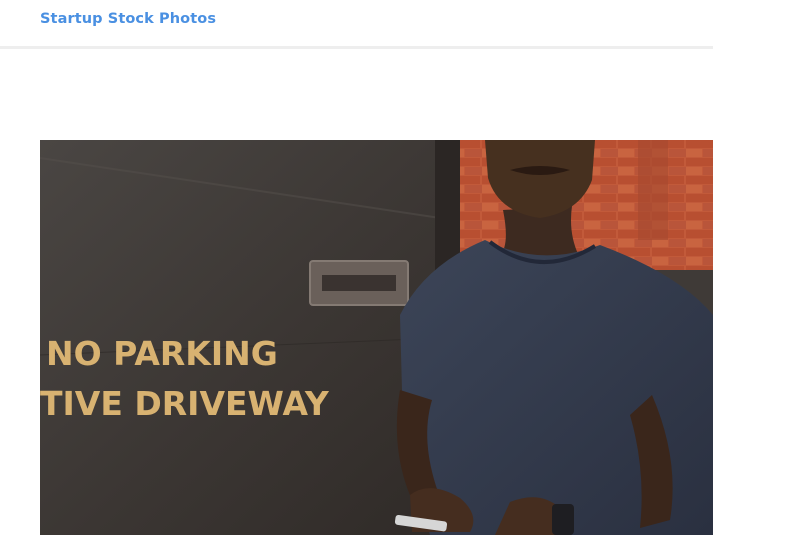 The width and height of the screenshot is (800, 535). What do you see at coordinates (356, 24) in the screenshot?
I see `site-header: Startup Stock Photos` at bounding box center [356, 24].